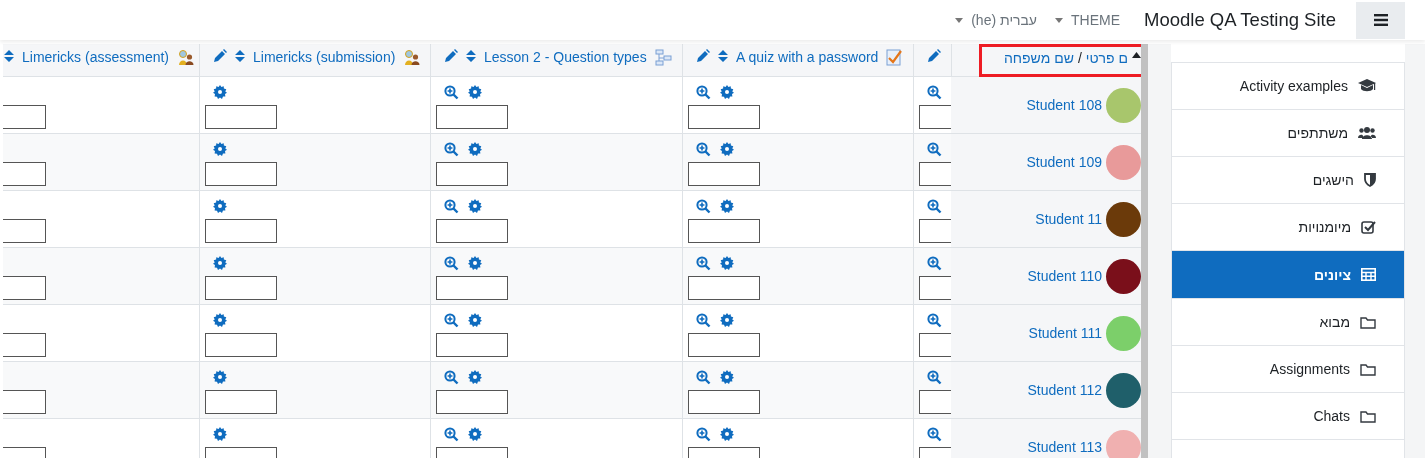 This screenshot has width=1425, height=458. What do you see at coordinates (1288, 369) in the screenshot?
I see `sidebar-item: Assignments` at bounding box center [1288, 369].